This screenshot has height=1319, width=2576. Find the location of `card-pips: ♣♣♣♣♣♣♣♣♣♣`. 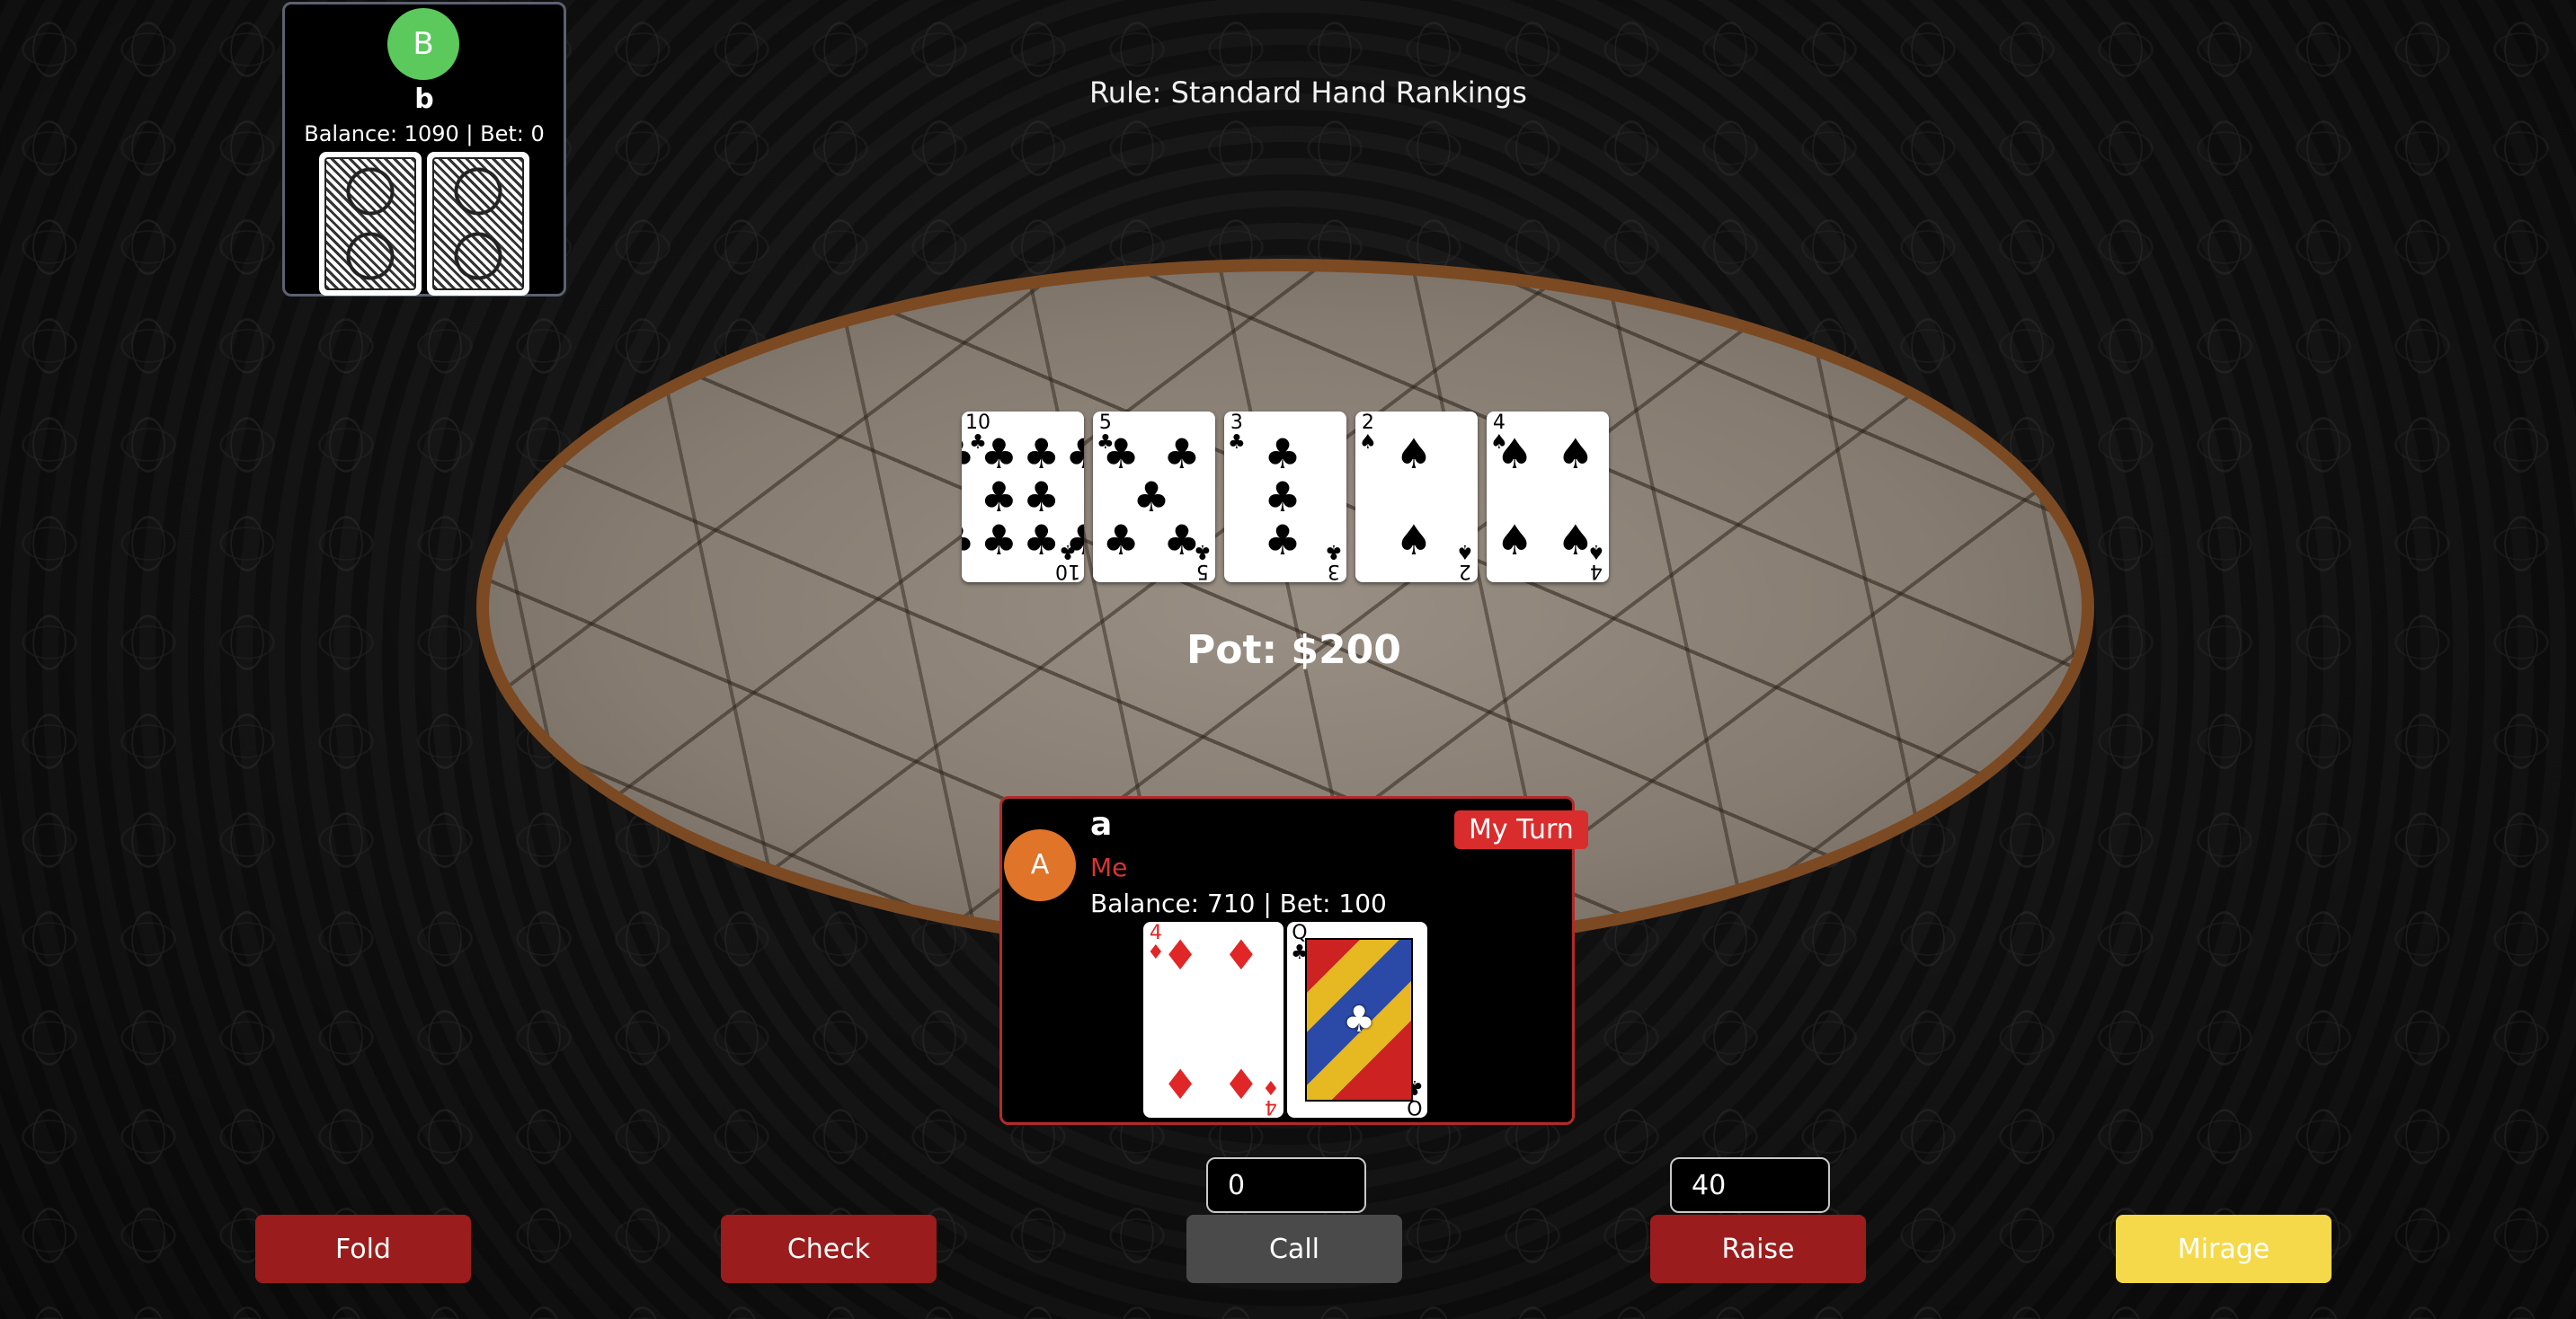

card-pips: ♣♣♣♣♣♣♣♣♣♣ is located at coordinates (1023, 496).